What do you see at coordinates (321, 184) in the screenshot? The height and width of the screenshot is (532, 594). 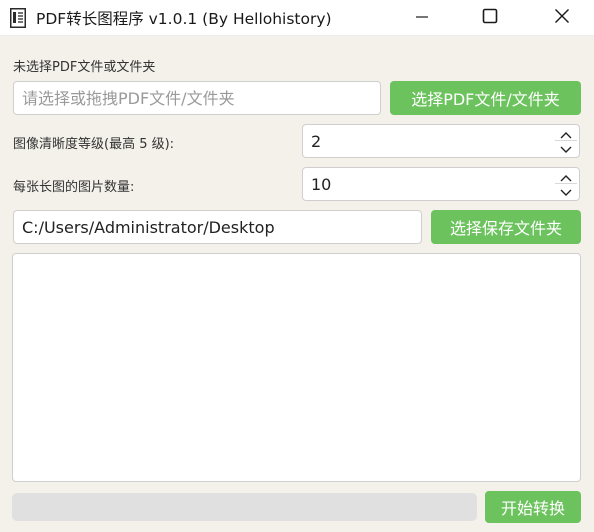 I see `images-per-long-value: 10` at bounding box center [321, 184].